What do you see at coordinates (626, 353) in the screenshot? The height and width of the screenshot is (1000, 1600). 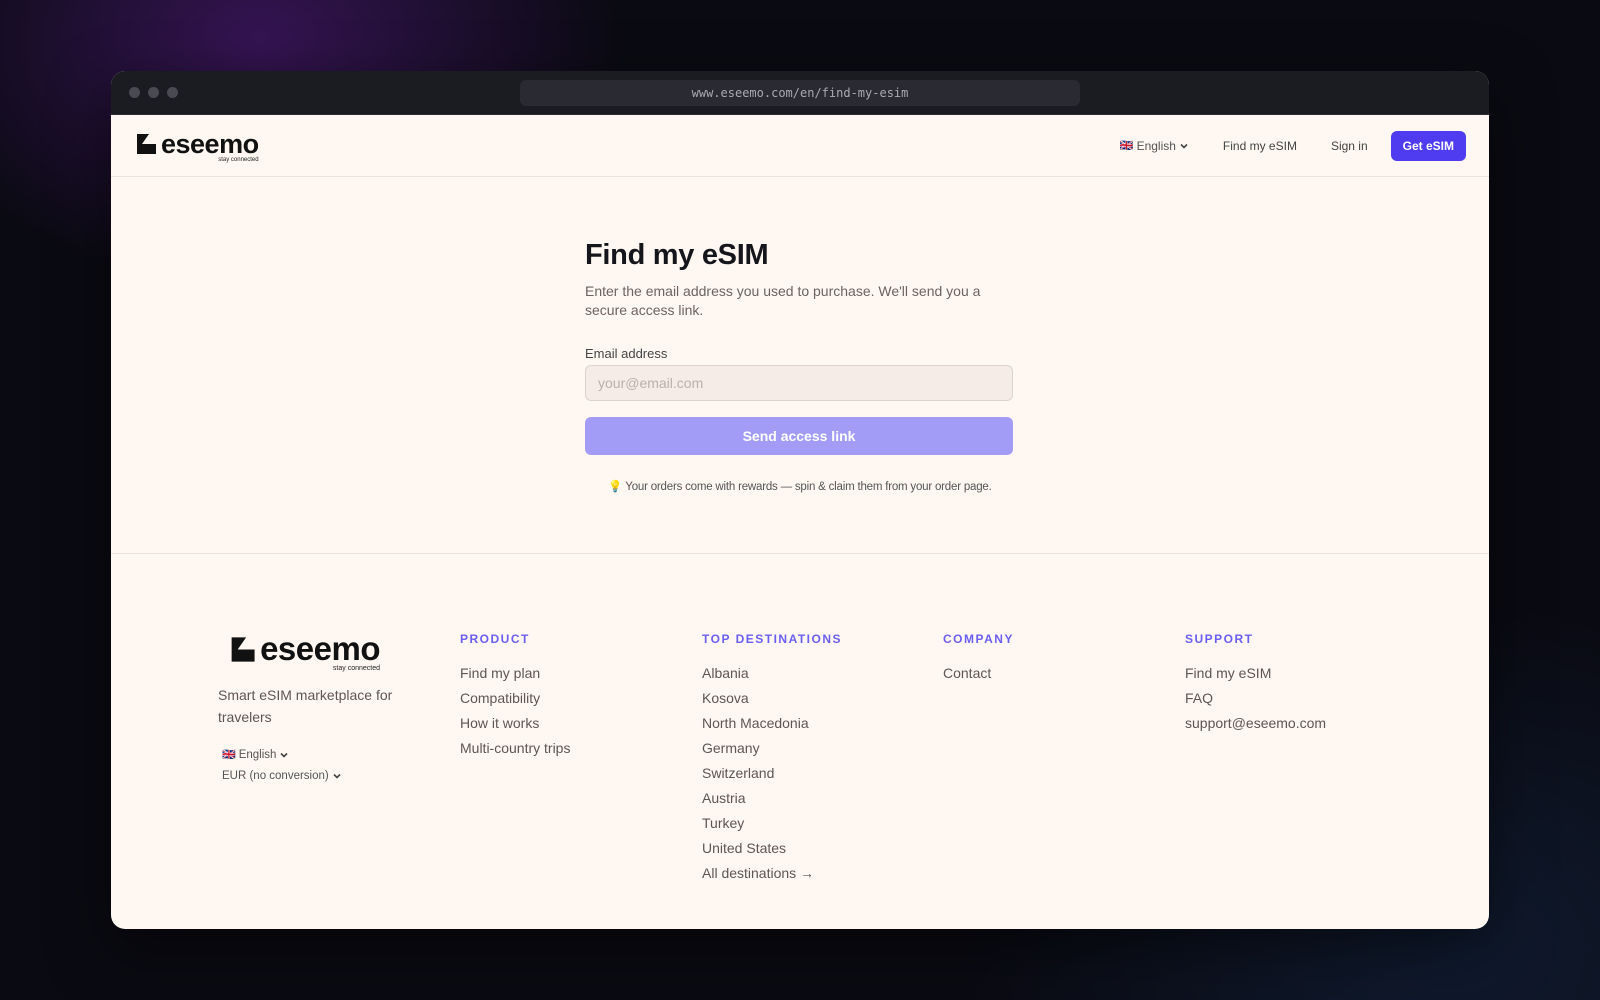 I see `email-label: Email address` at bounding box center [626, 353].